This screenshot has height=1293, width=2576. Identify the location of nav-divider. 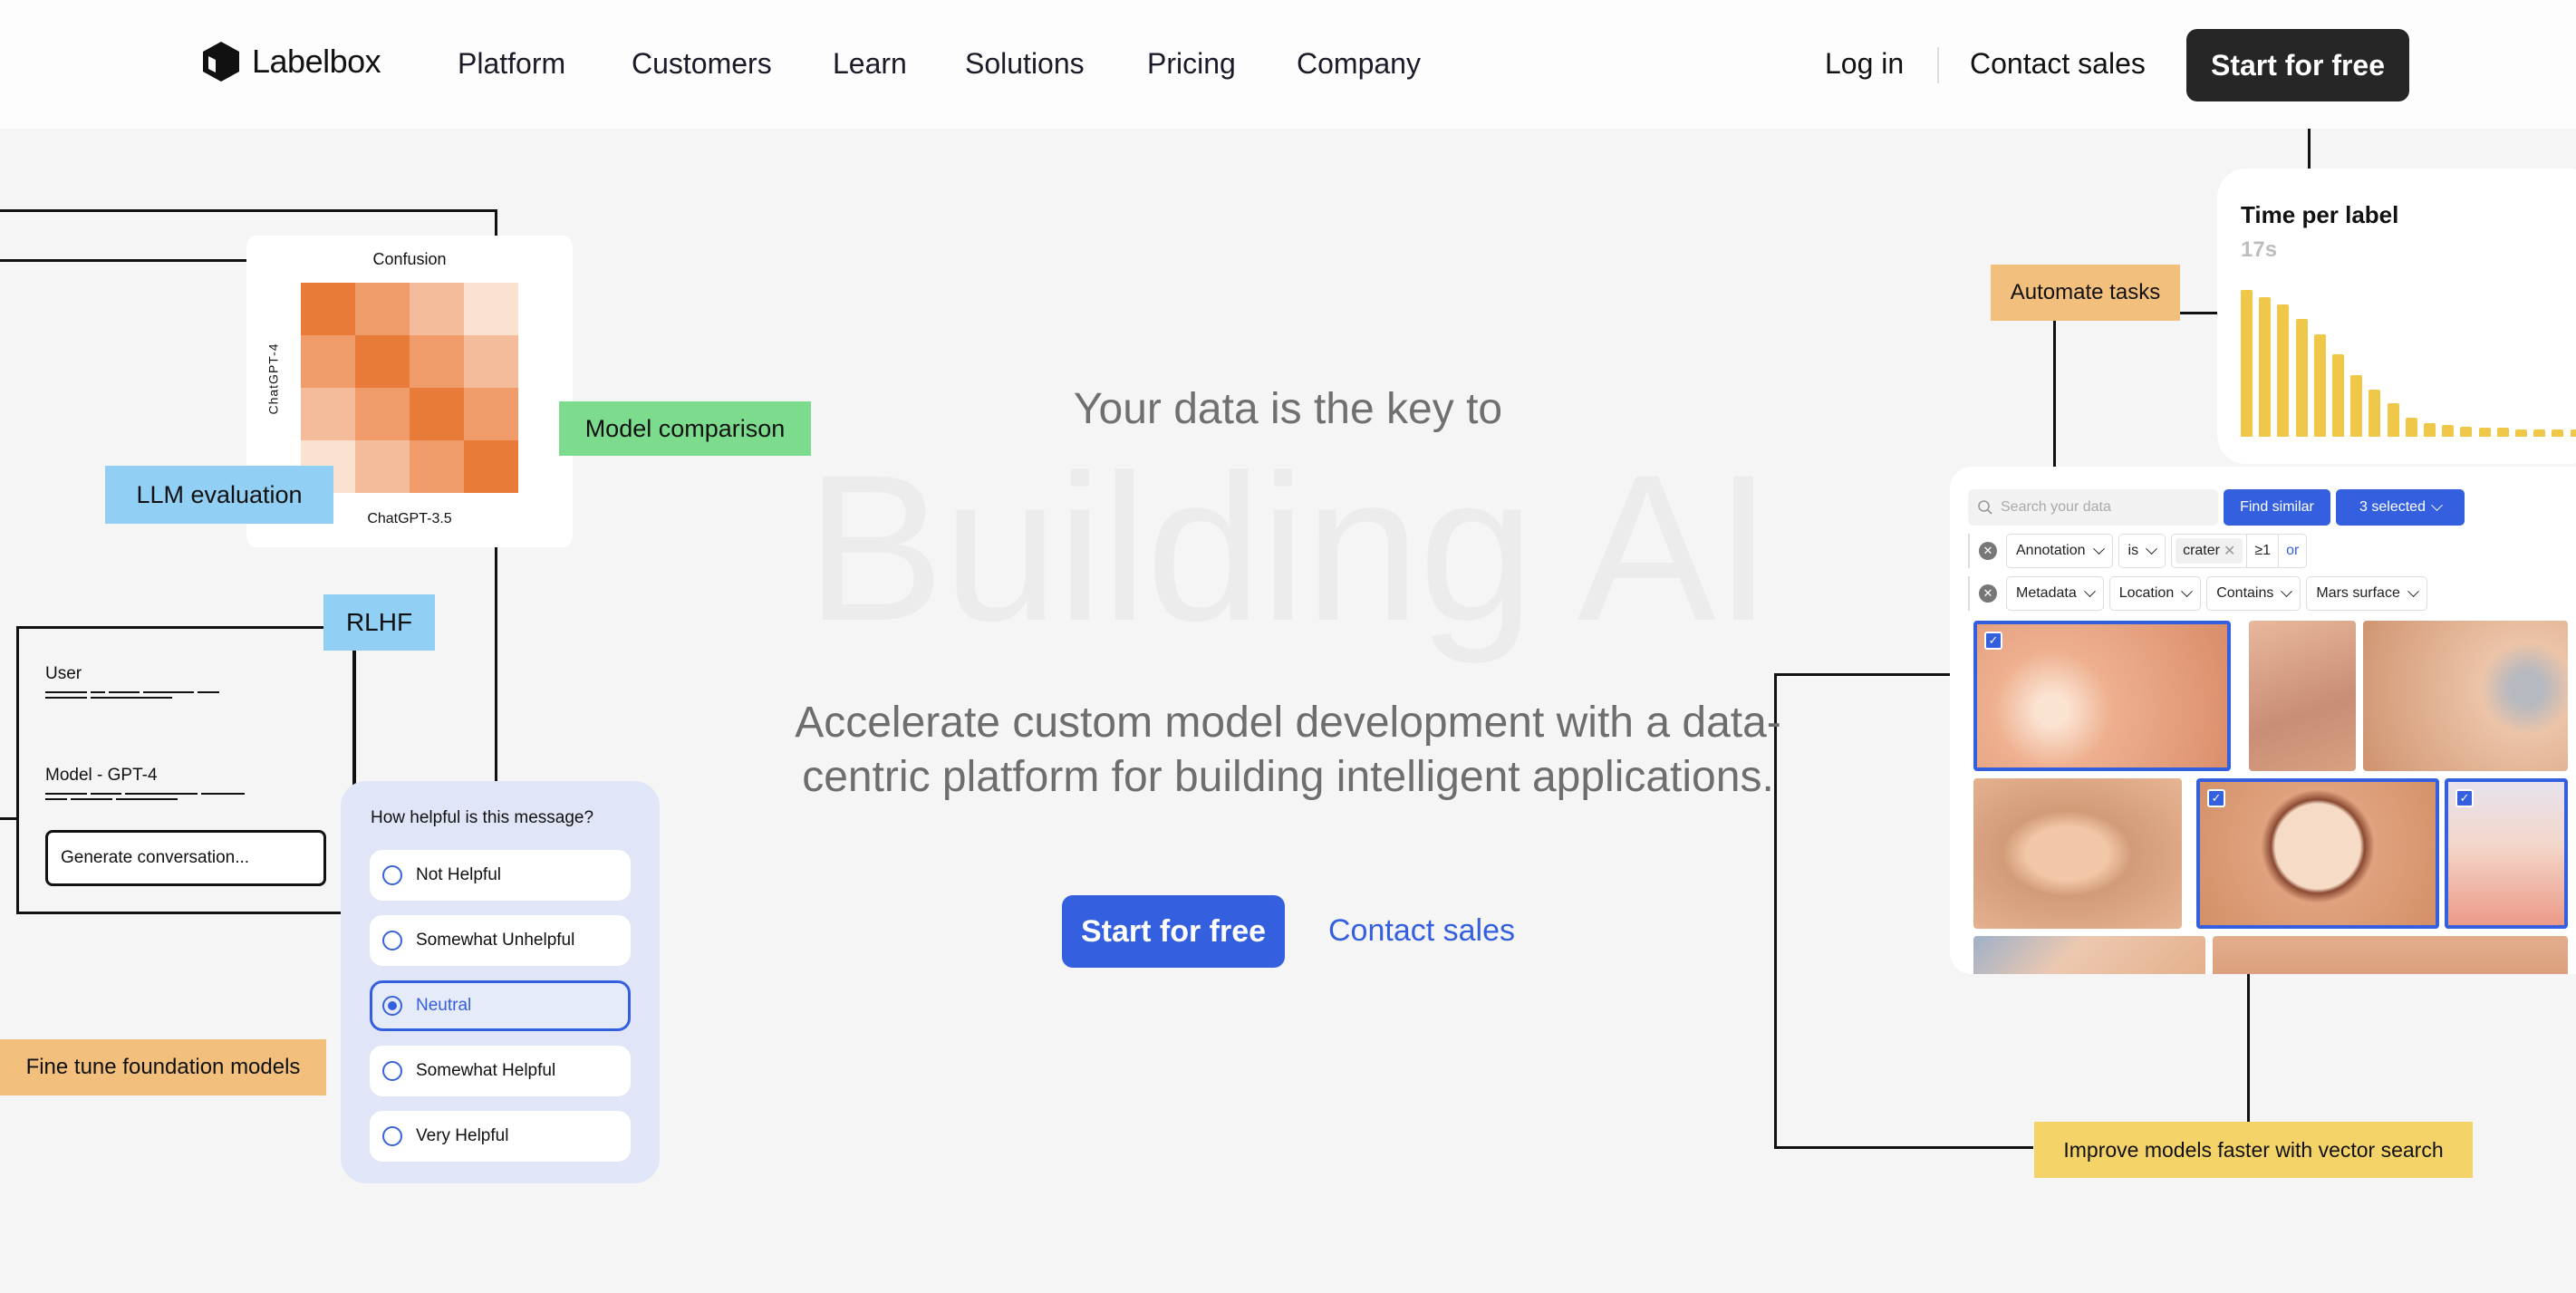
(1938, 65).